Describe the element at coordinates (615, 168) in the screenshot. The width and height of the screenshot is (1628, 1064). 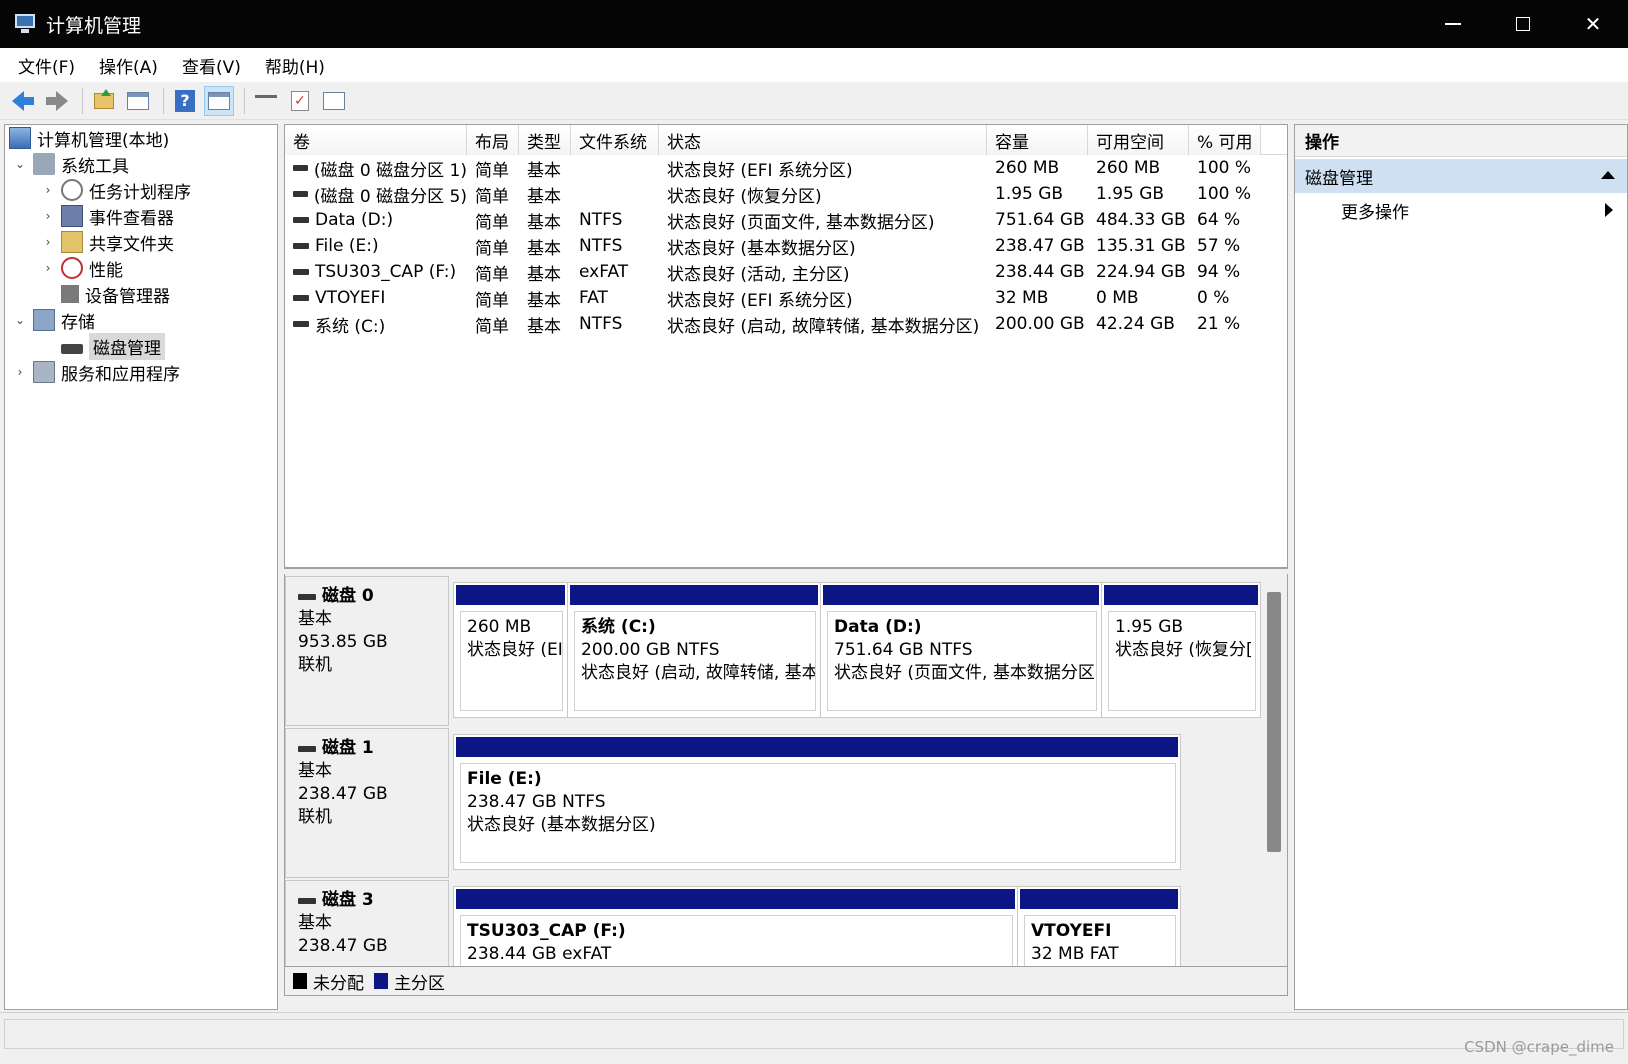
I see `volume-filesystem` at that location.